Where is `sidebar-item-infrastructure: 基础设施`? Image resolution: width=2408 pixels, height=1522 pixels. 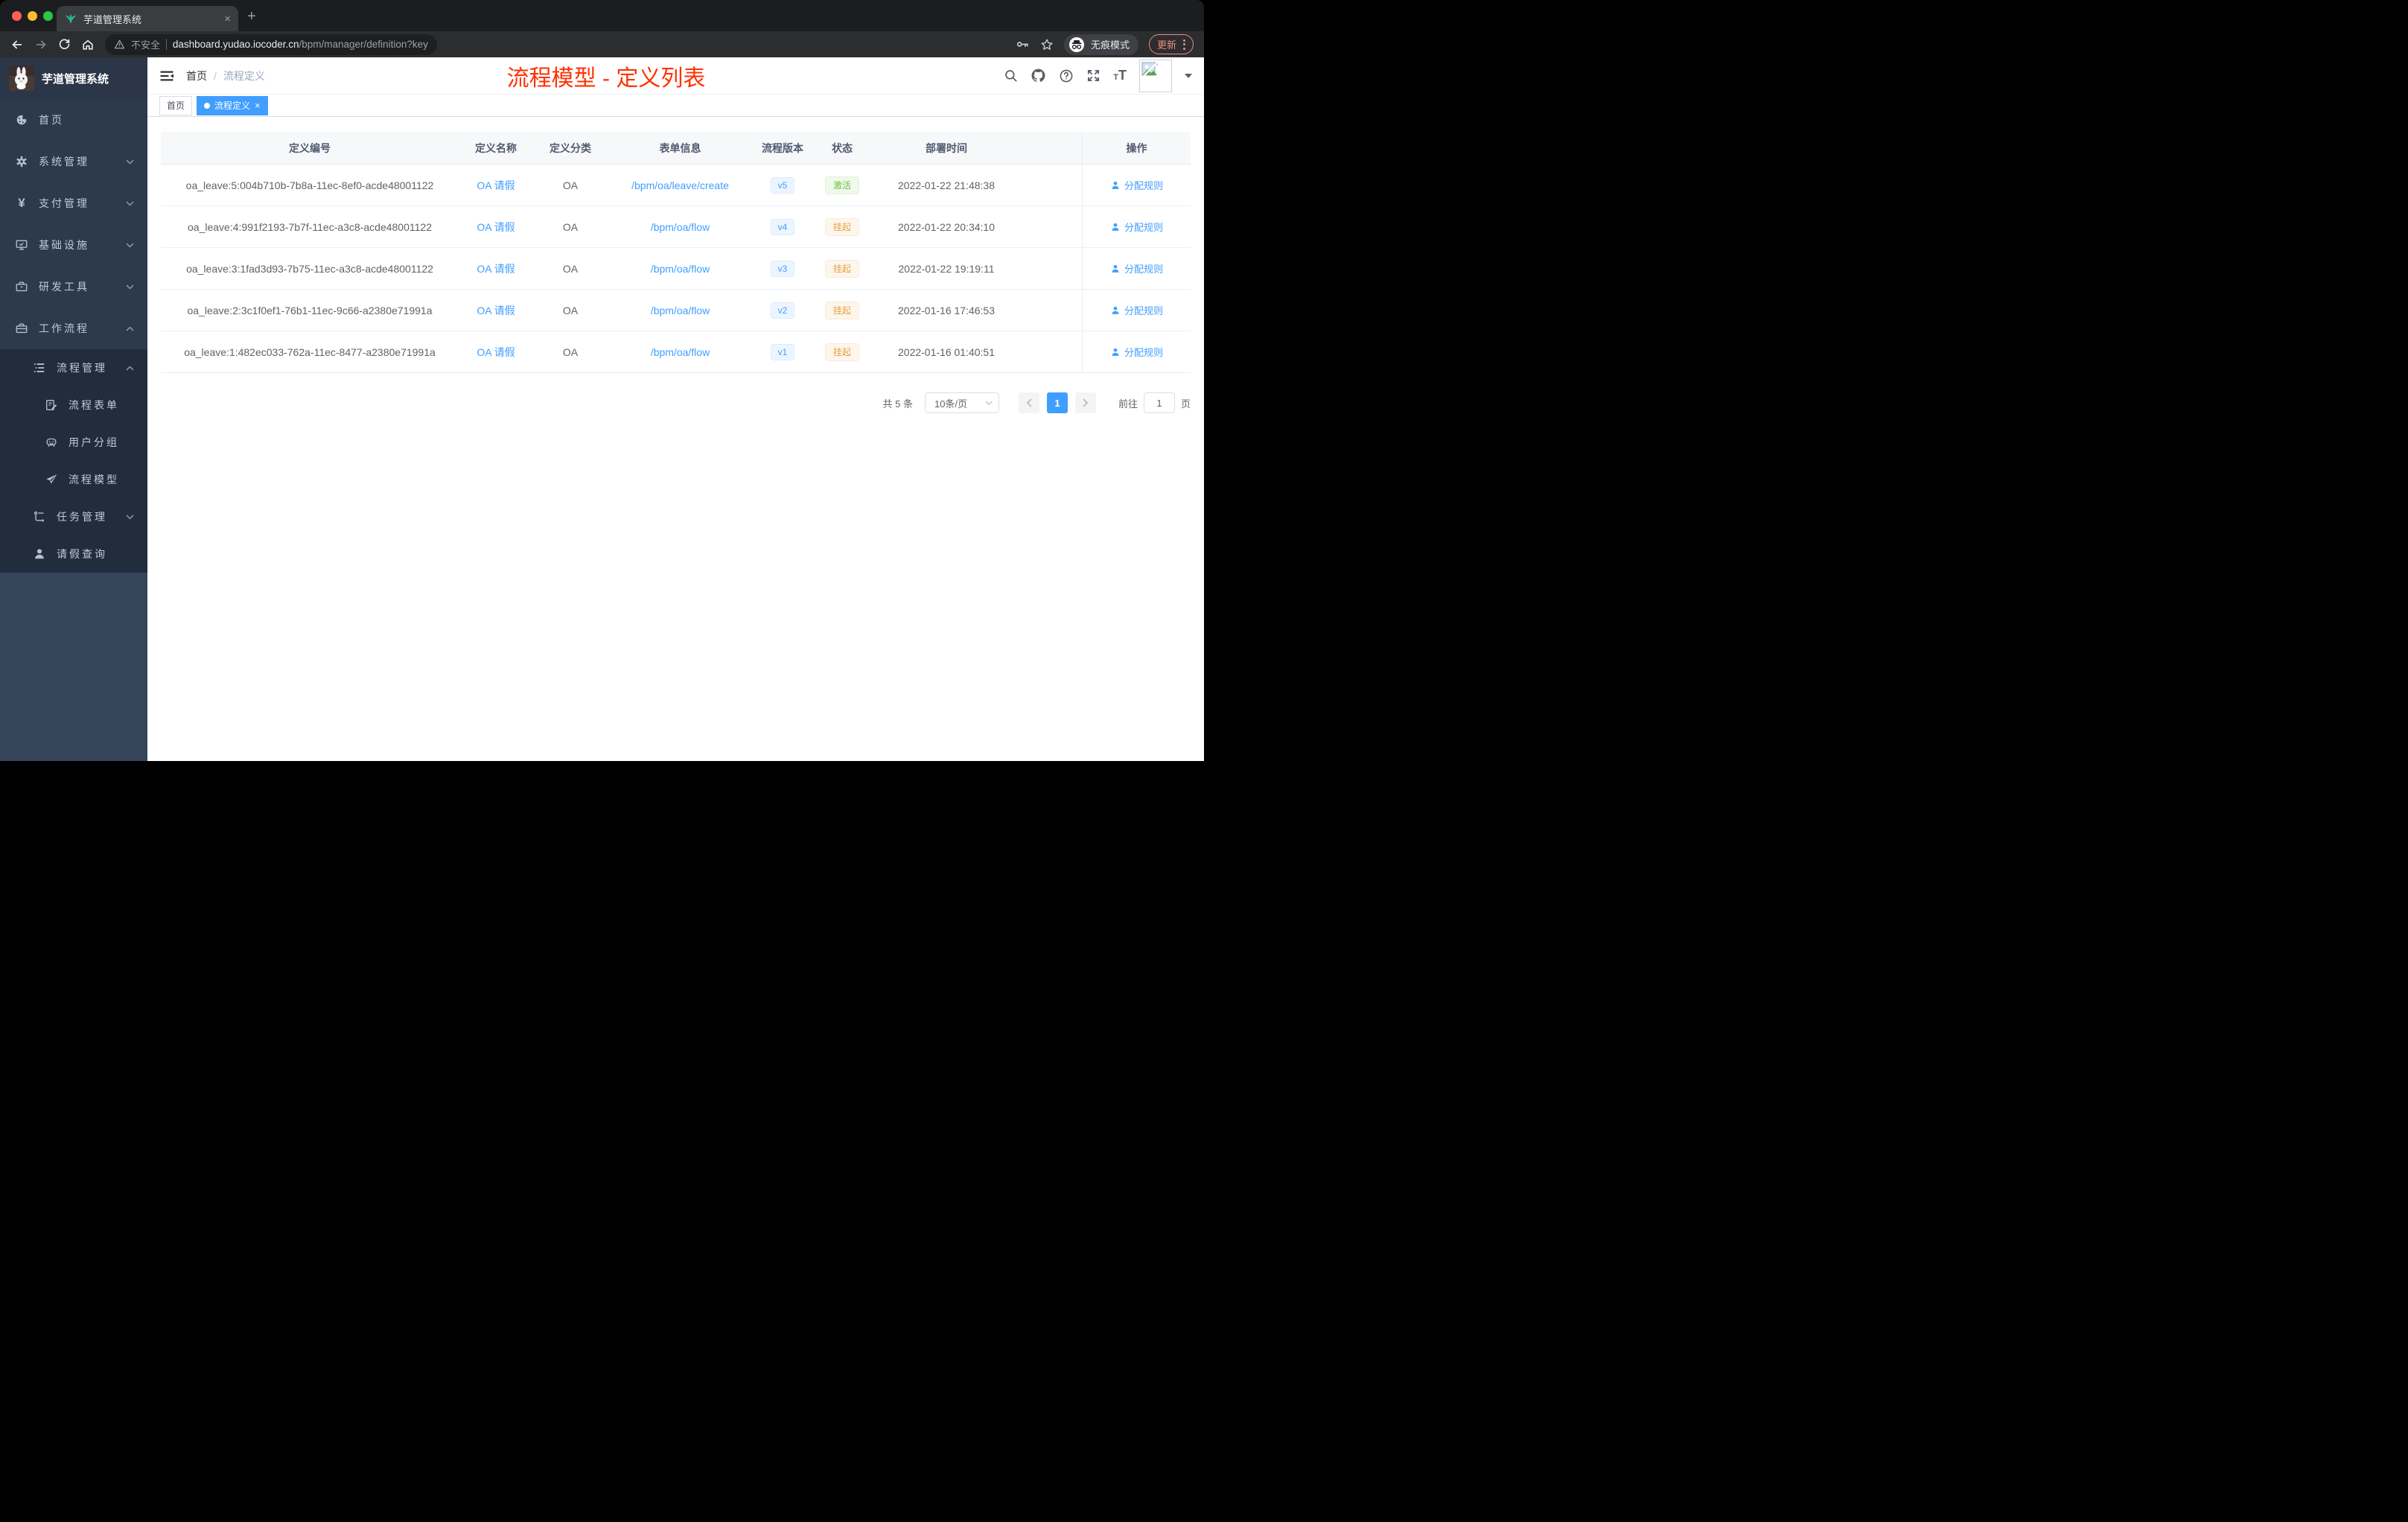 sidebar-item-infrastructure: 基础设施 is located at coordinates (73, 245).